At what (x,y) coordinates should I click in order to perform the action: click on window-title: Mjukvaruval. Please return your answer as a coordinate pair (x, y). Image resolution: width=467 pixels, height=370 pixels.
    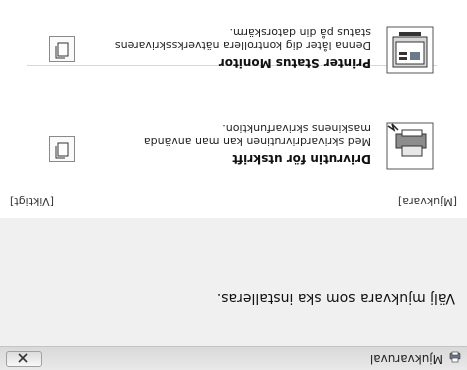
    Looking at the image, I should click on (406, 359).